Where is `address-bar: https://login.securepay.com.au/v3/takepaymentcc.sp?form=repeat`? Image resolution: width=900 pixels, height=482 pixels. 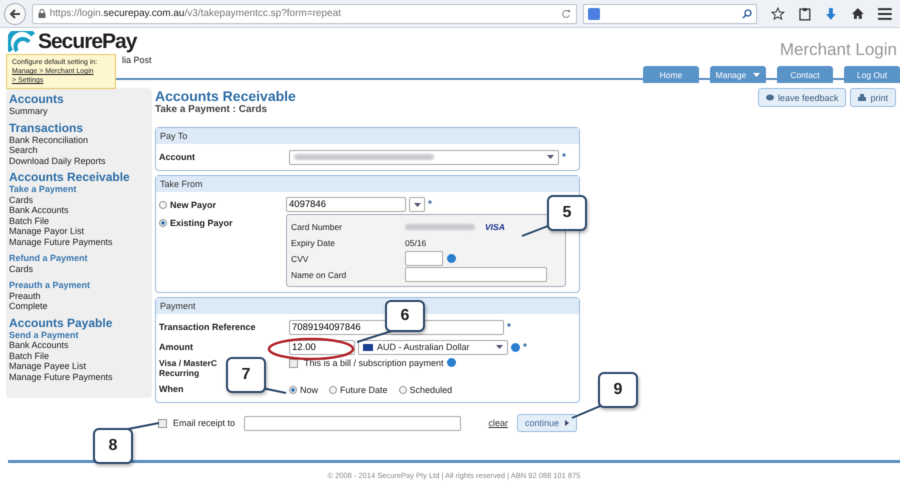 address-bar: https://login.securepay.com.au/v3/takepaymentcc.sp?form=repeat is located at coordinates (304, 14).